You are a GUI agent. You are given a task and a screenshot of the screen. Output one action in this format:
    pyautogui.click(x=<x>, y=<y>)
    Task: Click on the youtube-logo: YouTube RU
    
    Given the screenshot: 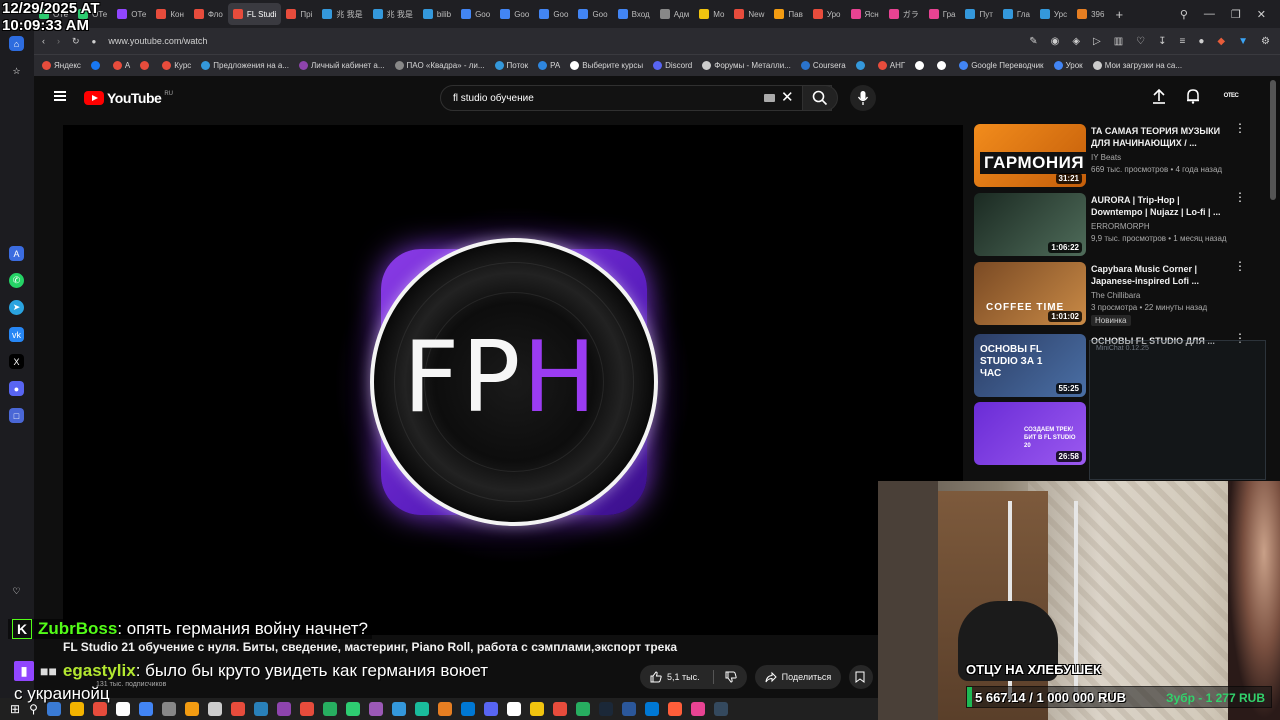 What is the action you would take?
    pyautogui.click(x=128, y=98)
    